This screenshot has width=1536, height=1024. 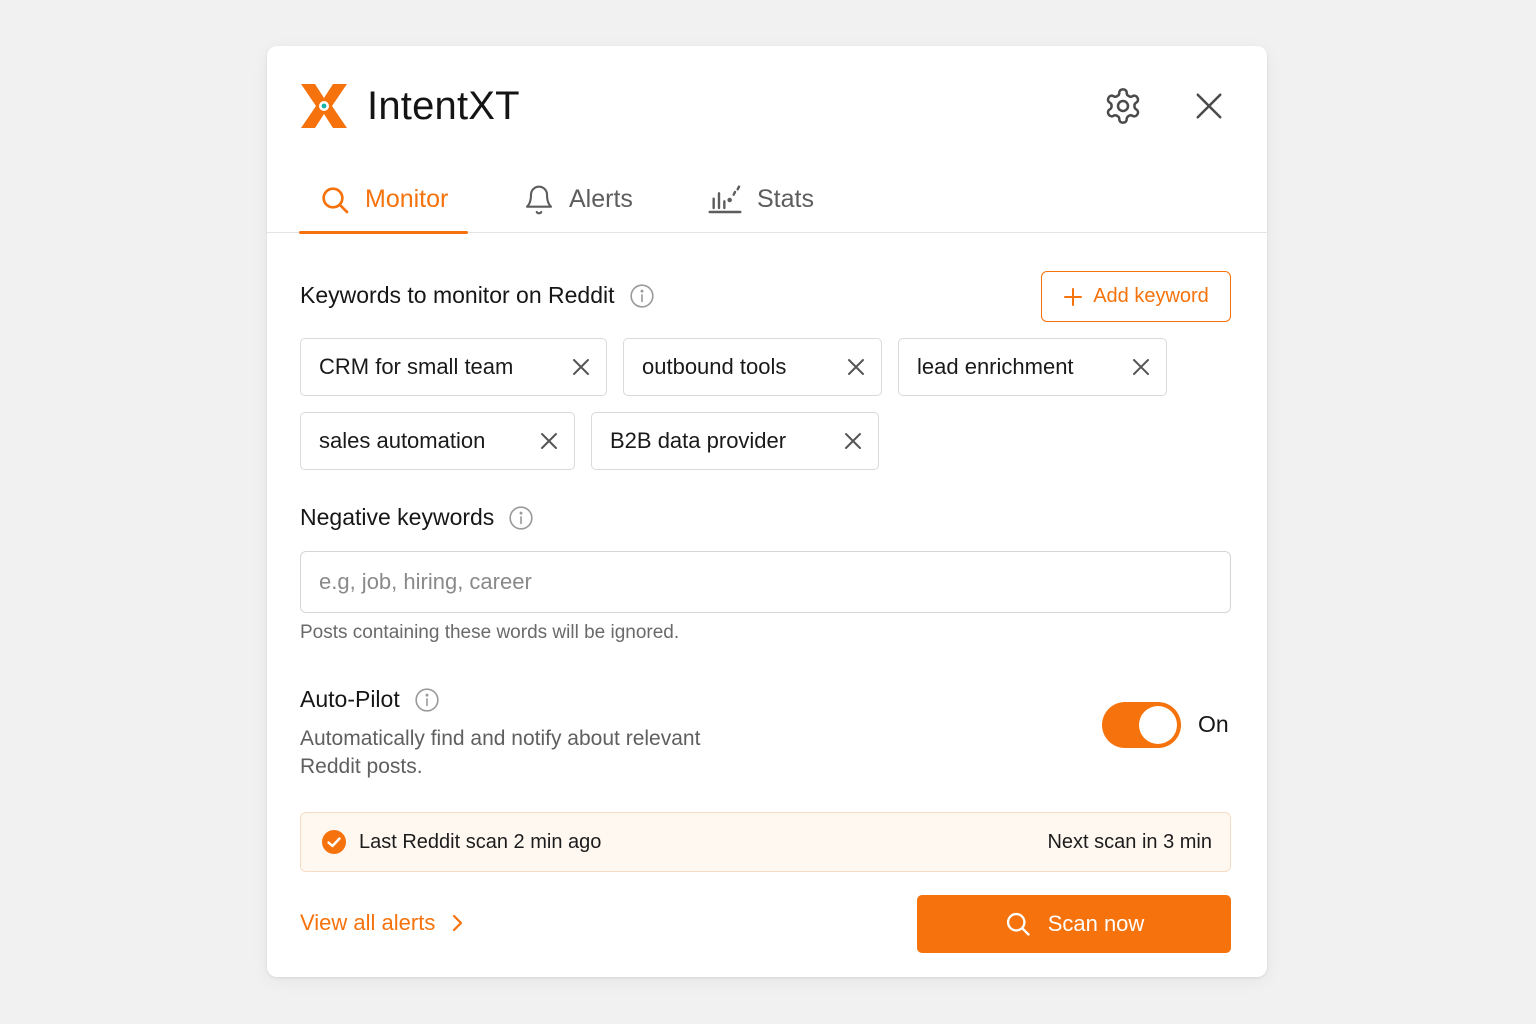 I want to click on add-keyword-label: Add keyword, so click(x=1151, y=296).